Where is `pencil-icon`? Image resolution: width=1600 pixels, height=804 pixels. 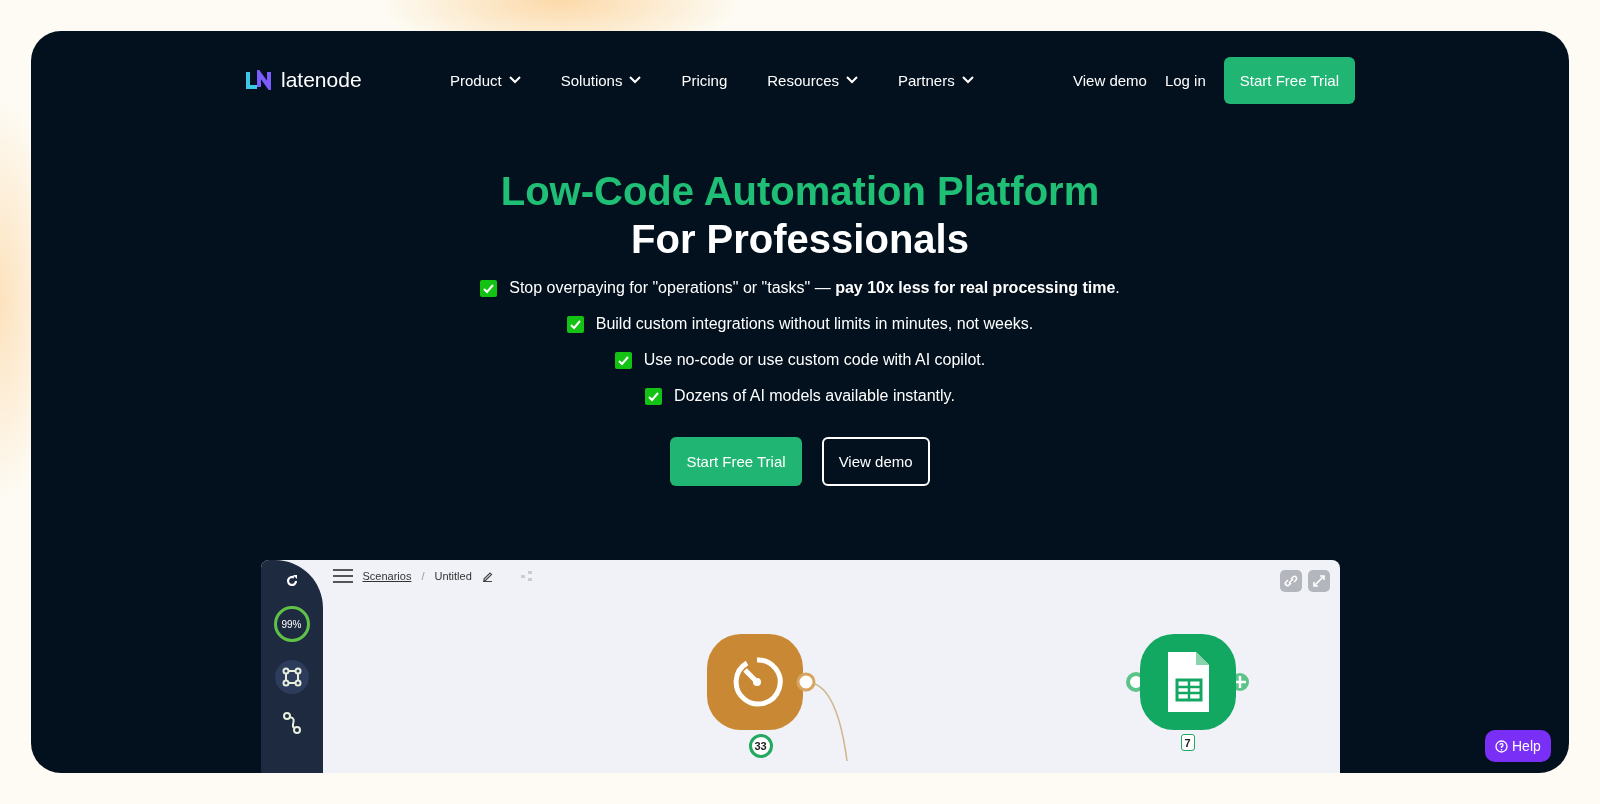 pencil-icon is located at coordinates (487, 576).